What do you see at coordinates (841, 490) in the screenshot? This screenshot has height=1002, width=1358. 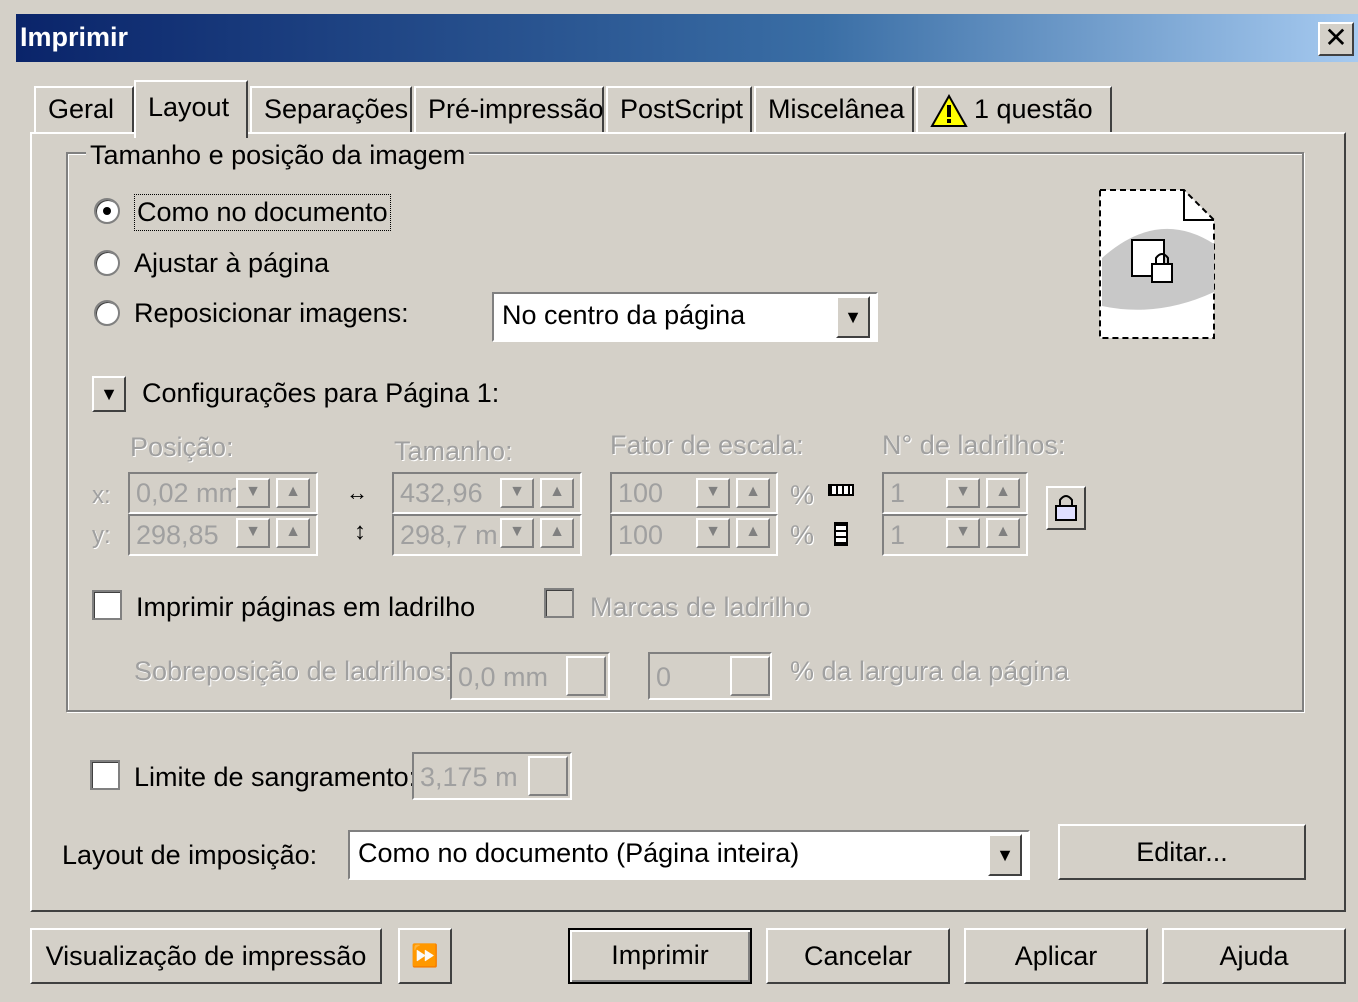 I see `horizontal-scale-icon` at bounding box center [841, 490].